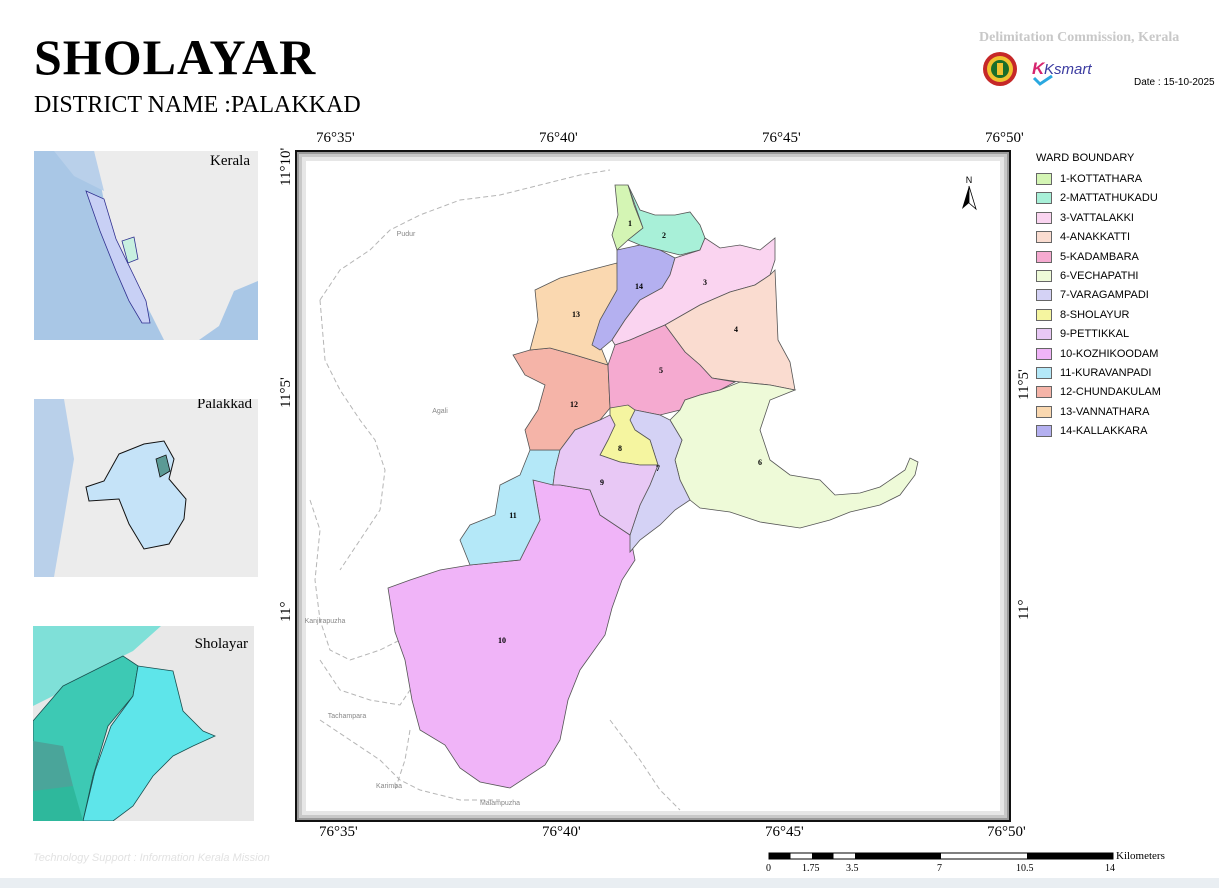 The height and width of the screenshot is (888, 1219). What do you see at coordinates (502, 640) in the screenshot?
I see `ward-label: 10` at bounding box center [502, 640].